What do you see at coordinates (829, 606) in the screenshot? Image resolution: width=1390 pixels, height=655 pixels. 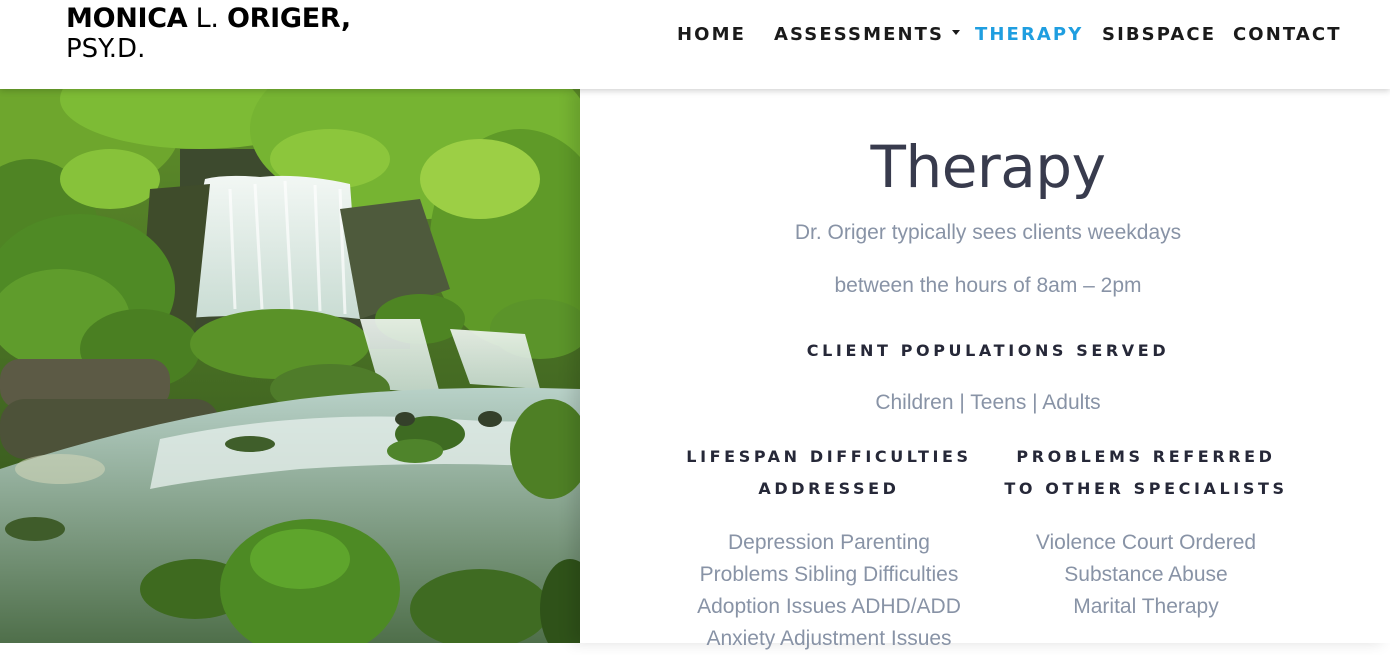 I see `list-item: Adoption Issues ADHD/ADD` at bounding box center [829, 606].